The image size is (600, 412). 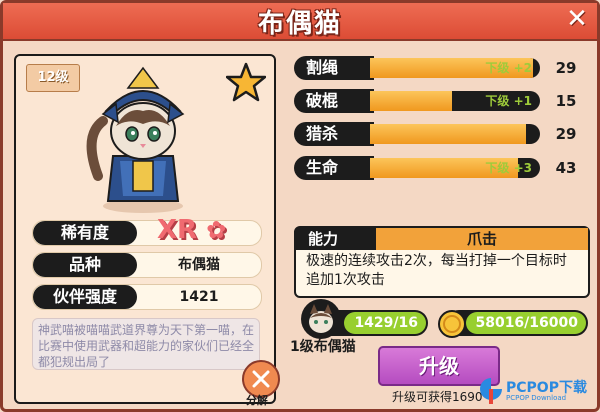 What do you see at coordinates (508, 101) in the screenshot?
I see `attribute-bonus: 下级 +1` at bounding box center [508, 101].